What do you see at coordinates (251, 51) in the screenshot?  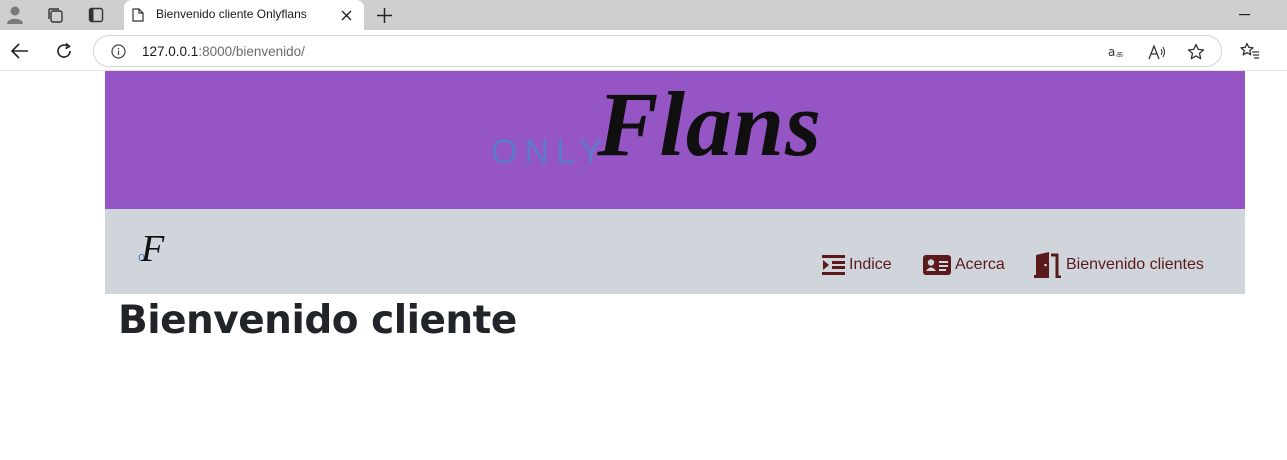 I see `url-path: :8000/bienvenido/` at bounding box center [251, 51].